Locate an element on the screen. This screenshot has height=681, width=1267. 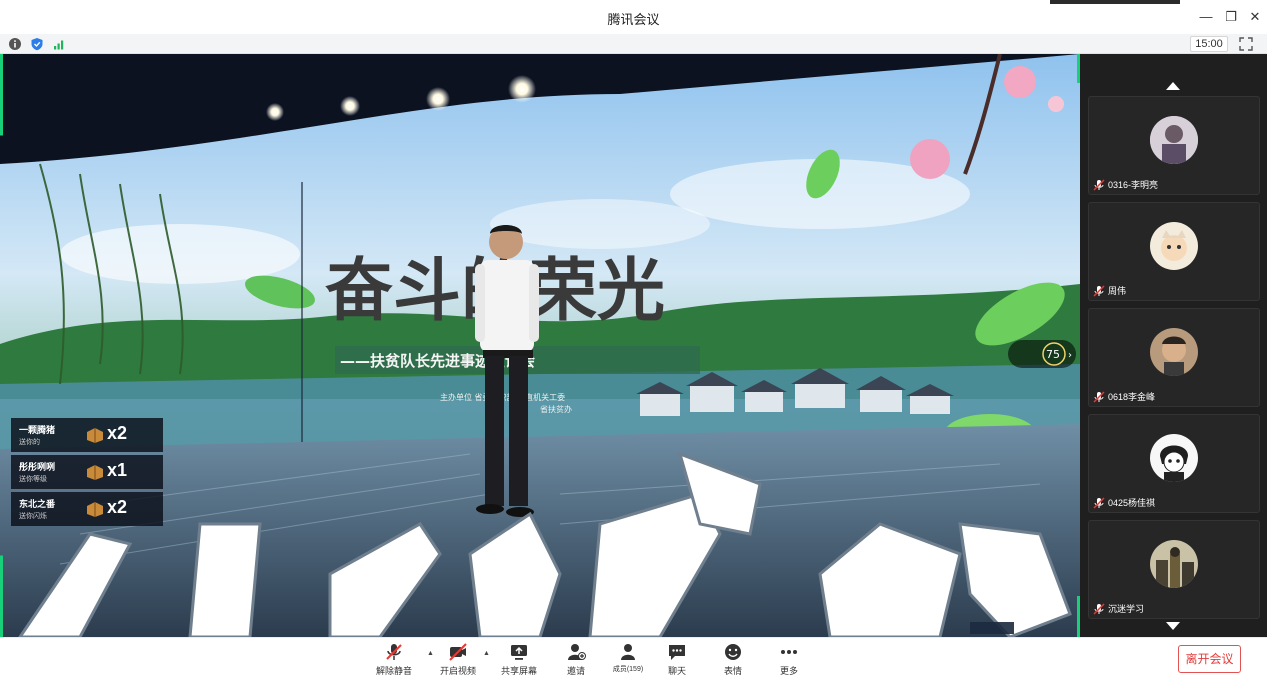
share-screen-button: 共享屏幕 is located at coordinates (519, 660).